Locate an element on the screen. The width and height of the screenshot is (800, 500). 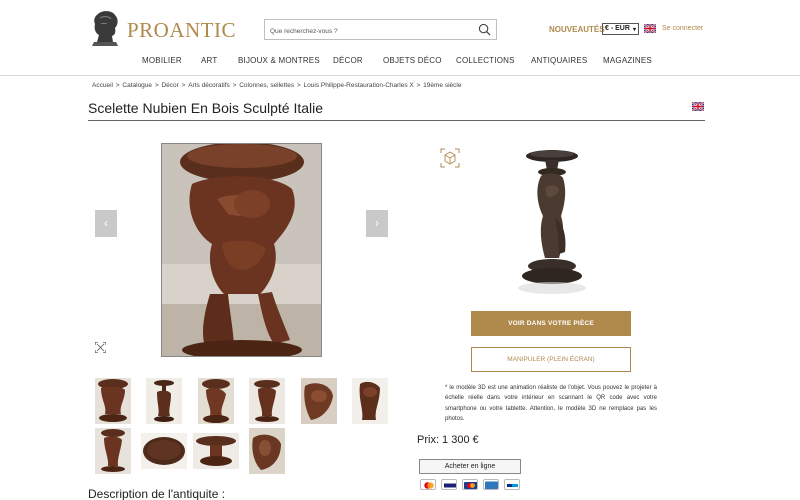
nav-item-mobilier: MOBILIER is located at coordinates (162, 60).